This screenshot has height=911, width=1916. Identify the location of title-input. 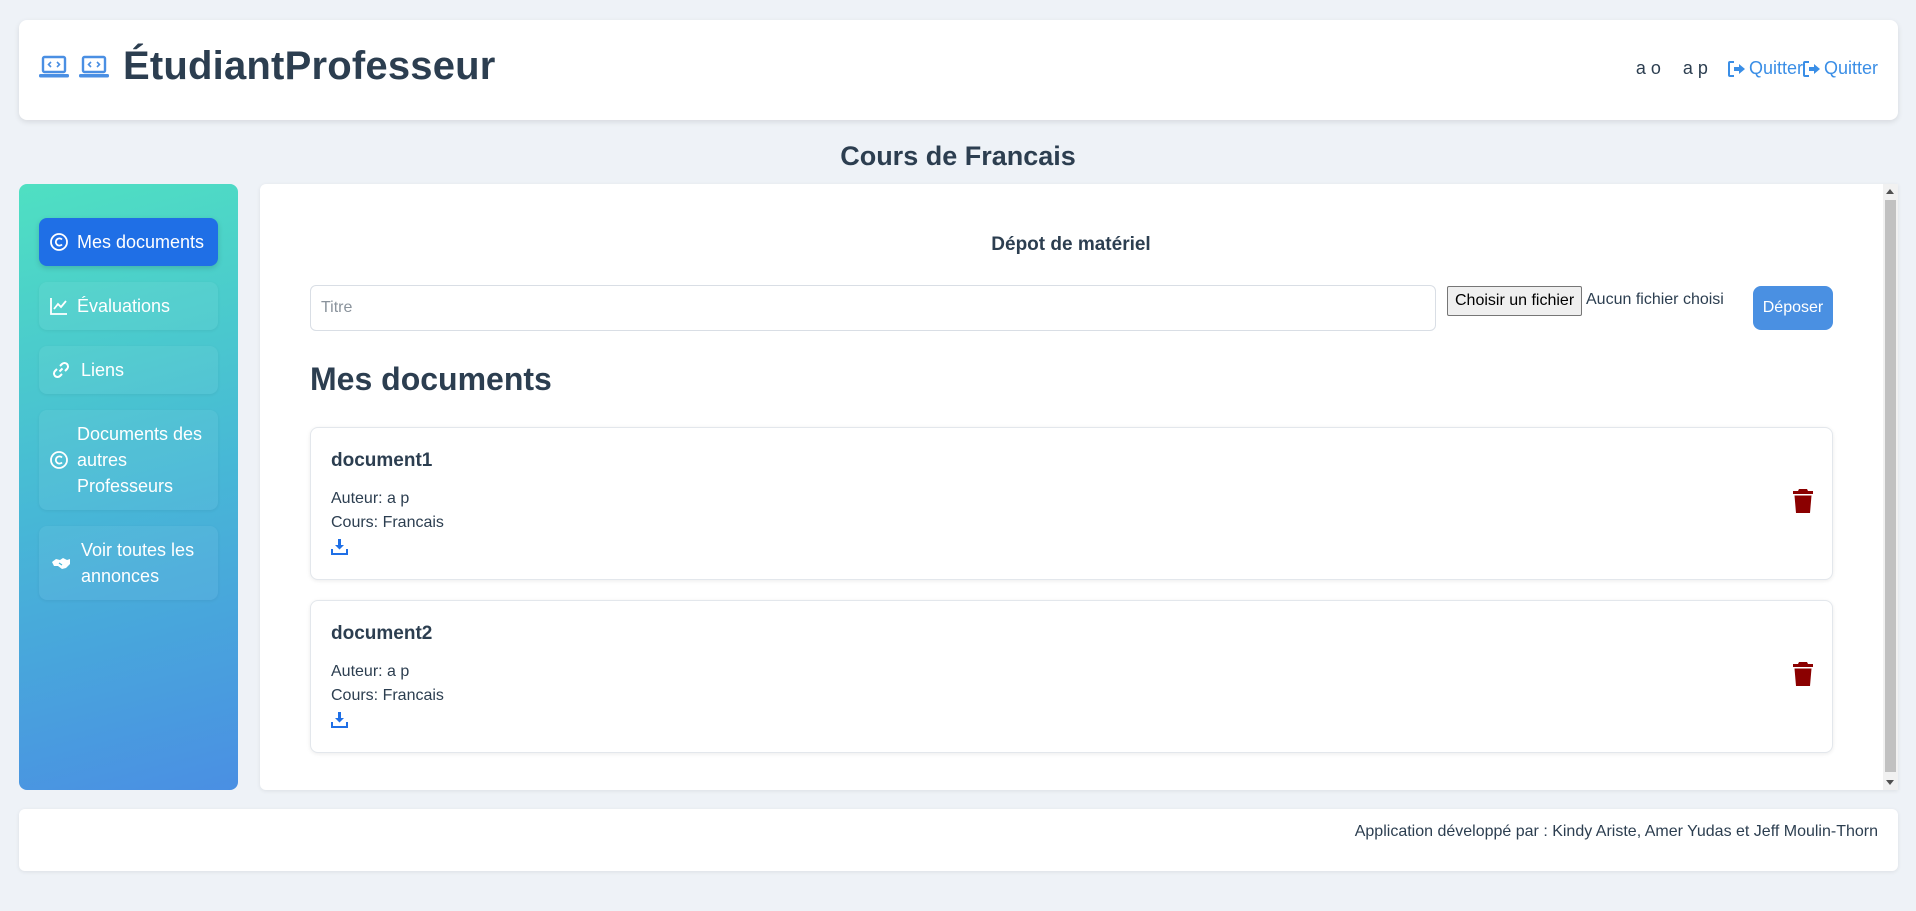
(873, 308).